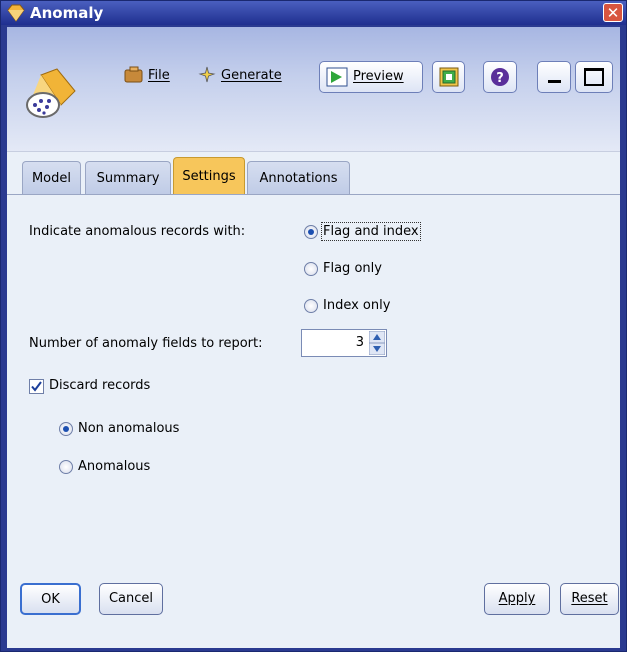 This screenshot has width=627, height=652. I want to click on spinner-up-icon, so click(377, 337).